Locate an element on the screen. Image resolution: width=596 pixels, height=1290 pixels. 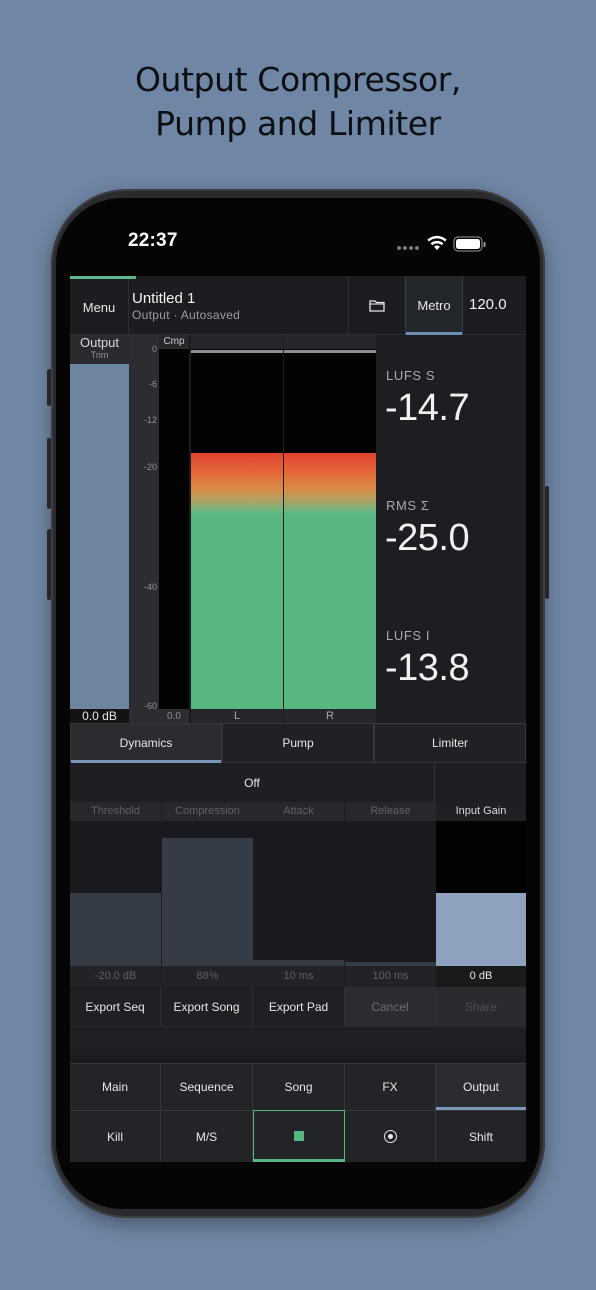
shift-button: Shift is located at coordinates (481, 1136).